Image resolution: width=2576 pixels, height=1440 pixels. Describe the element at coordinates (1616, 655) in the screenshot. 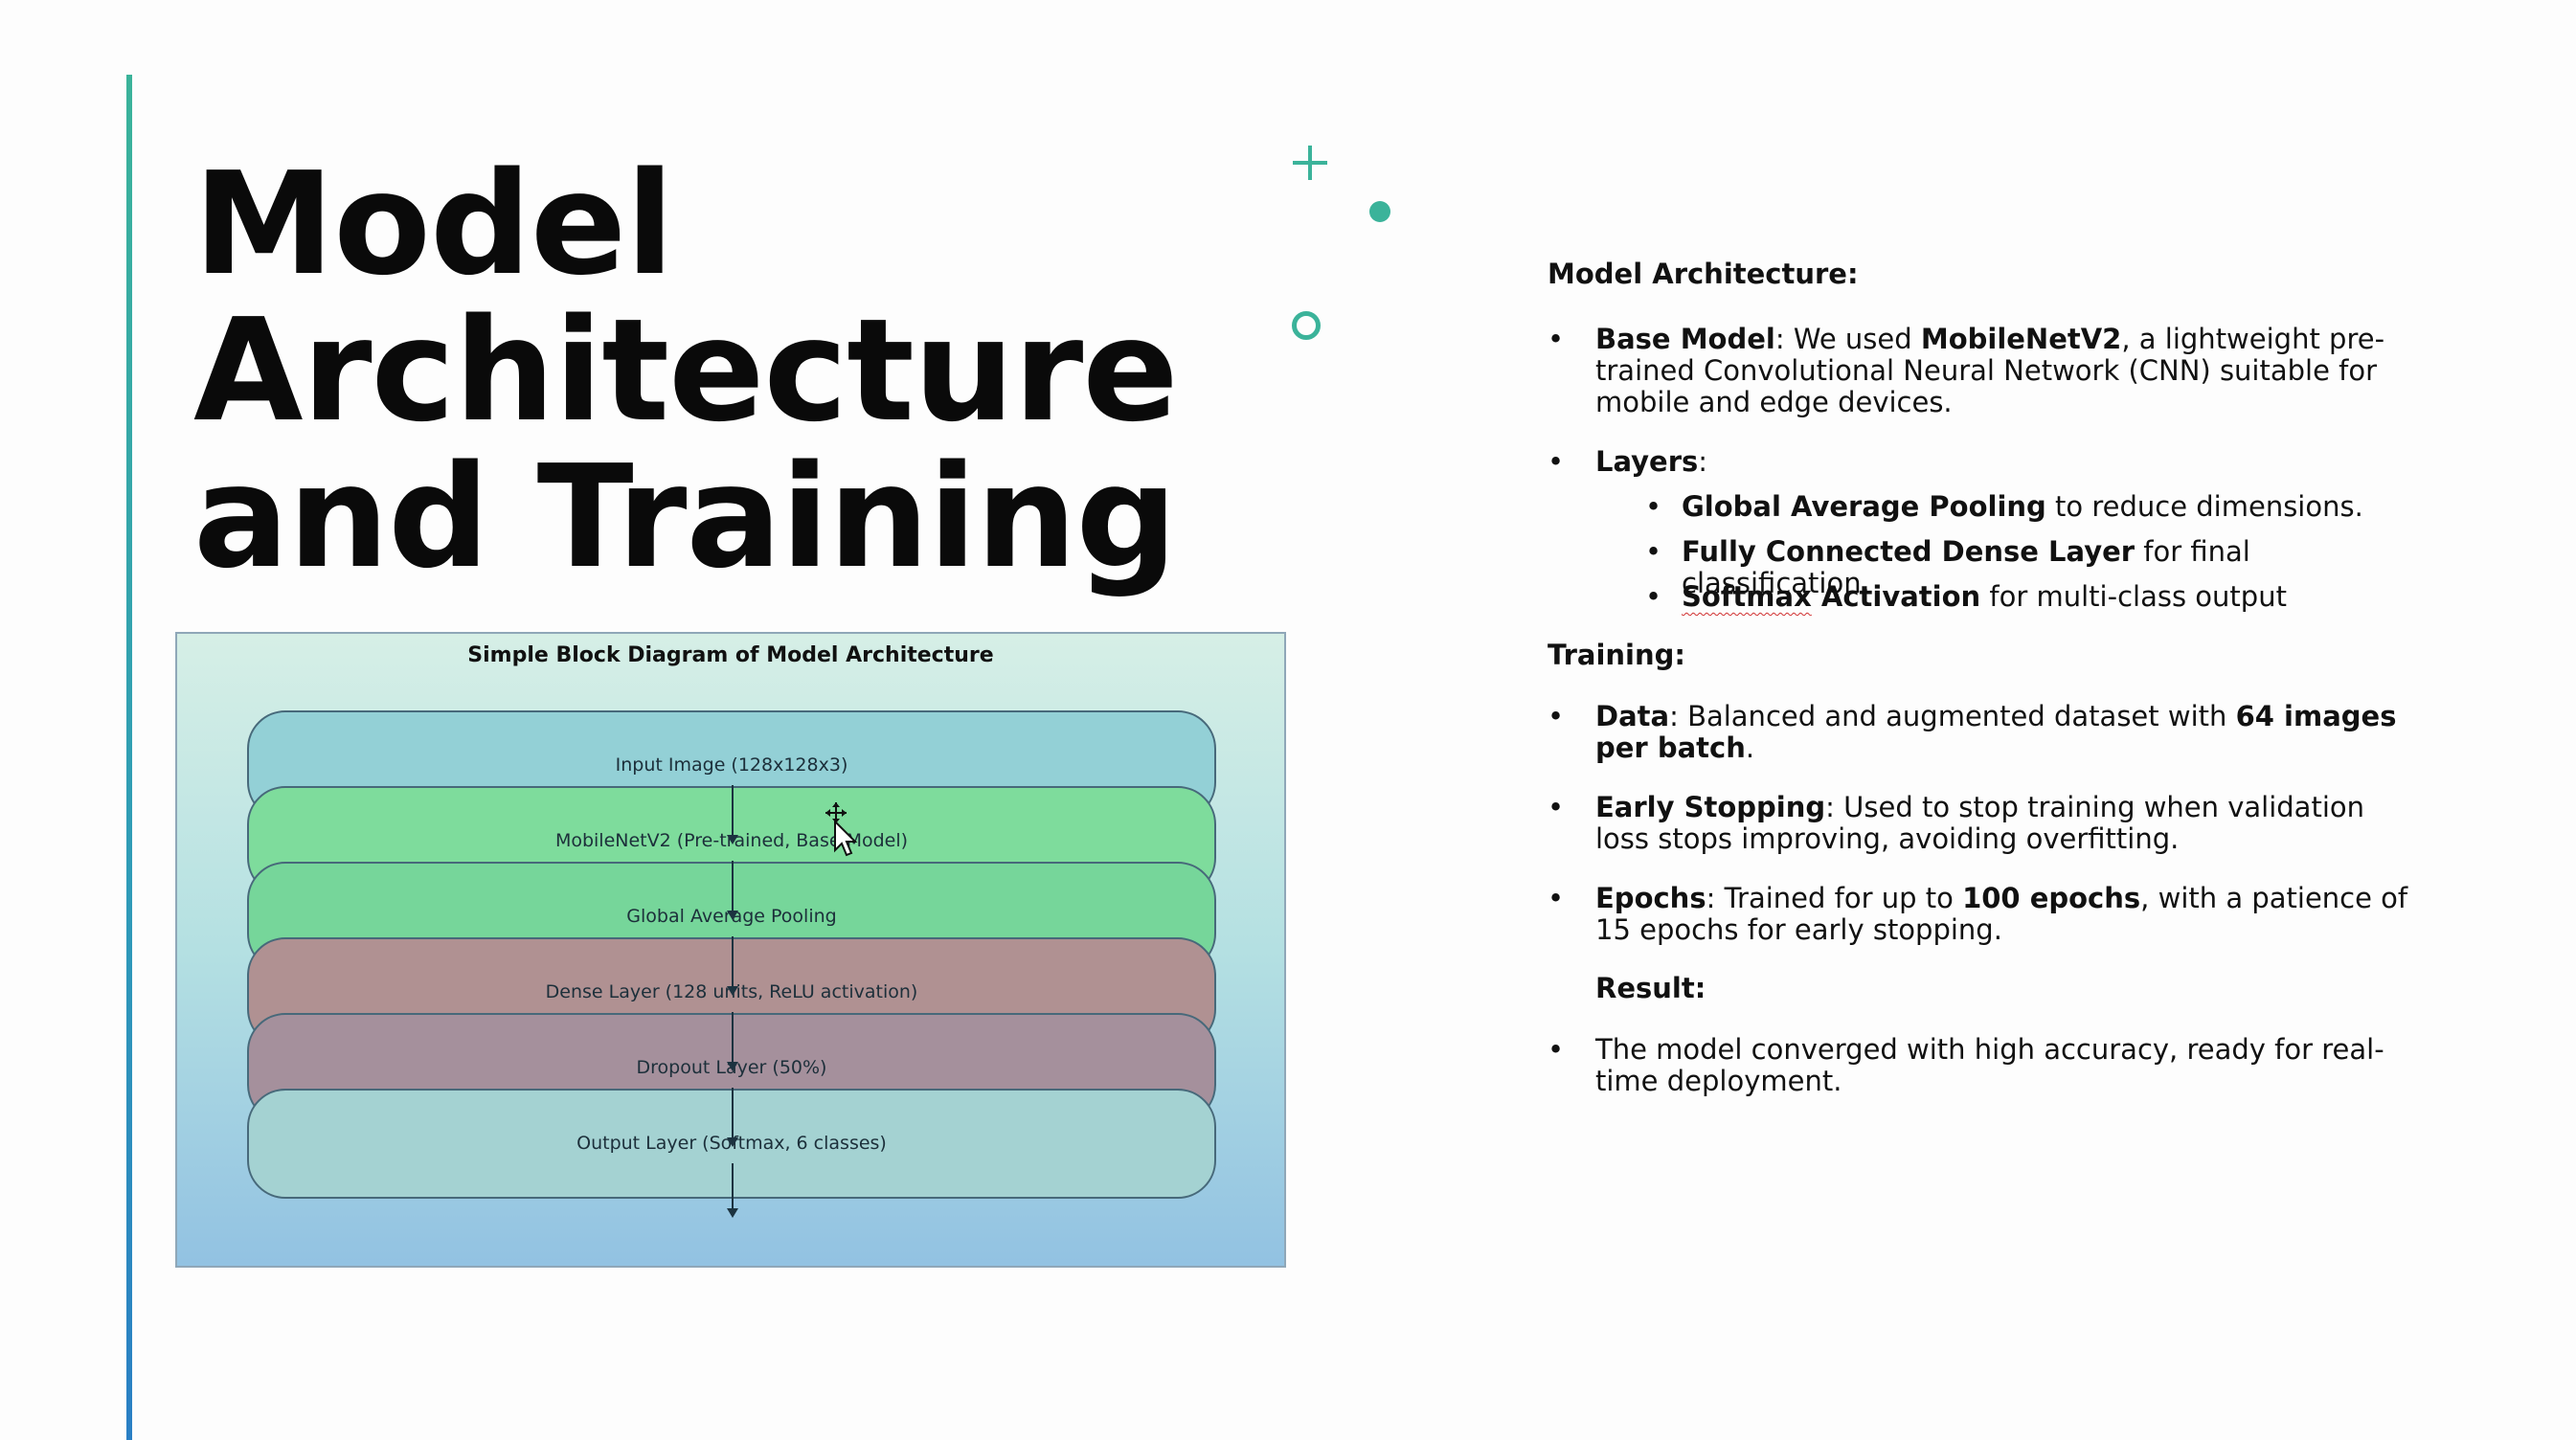

I see `training-heading: Training:` at that location.